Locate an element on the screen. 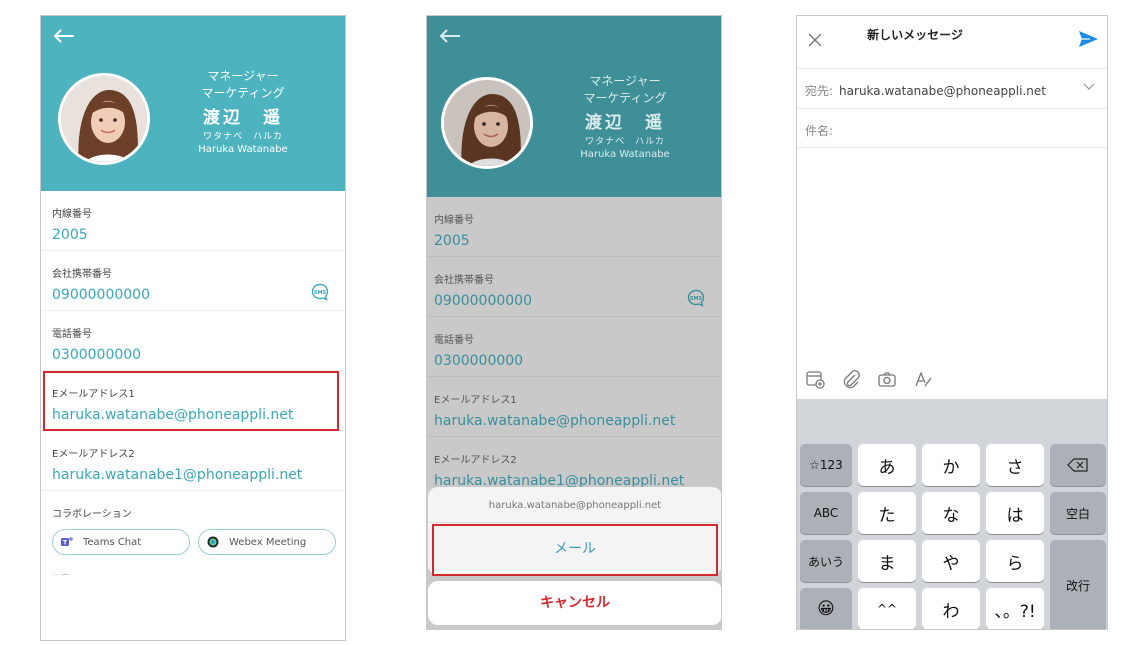  compose-toolbar: 新しいメッセージ is located at coordinates (952, 40).